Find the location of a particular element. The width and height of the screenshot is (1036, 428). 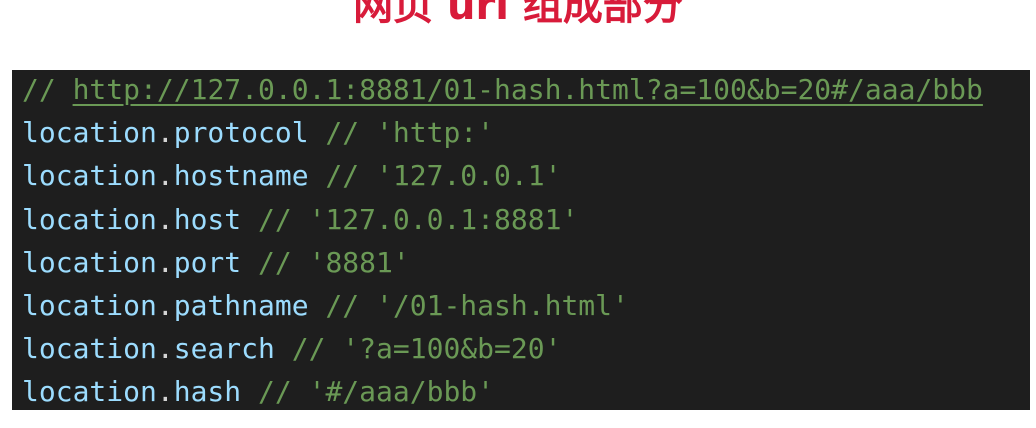

code-line-host: location.host // '127.0.0.1:8881' is located at coordinates (300, 220).